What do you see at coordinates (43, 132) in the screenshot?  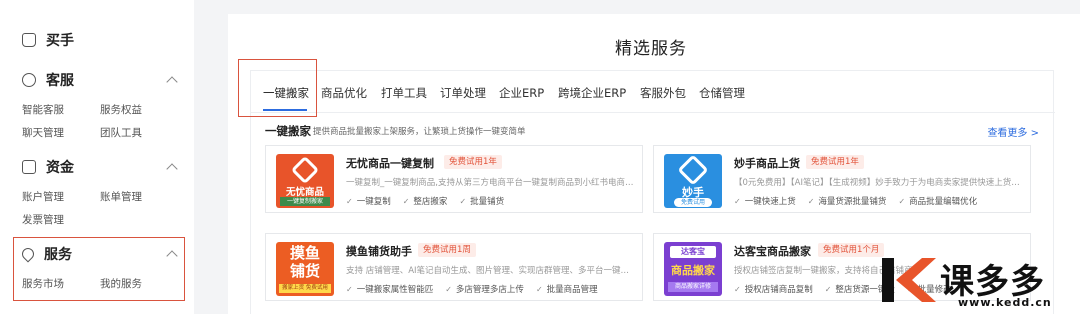 I see `sidebar-item-chat-management: 聊天管理` at bounding box center [43, 132].